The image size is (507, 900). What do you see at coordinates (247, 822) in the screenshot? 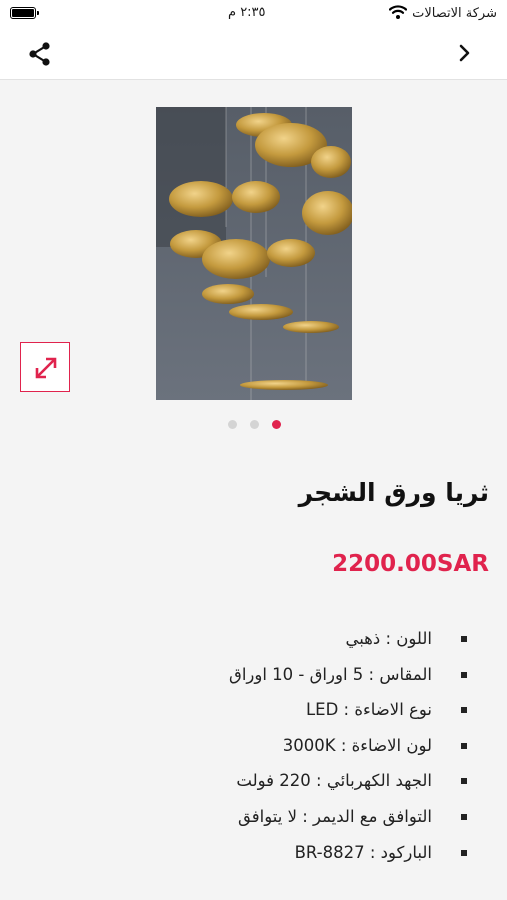
I see `spec-item: التوافق مع الديمر : لا يتوافق` at bounding box center [247, 822].